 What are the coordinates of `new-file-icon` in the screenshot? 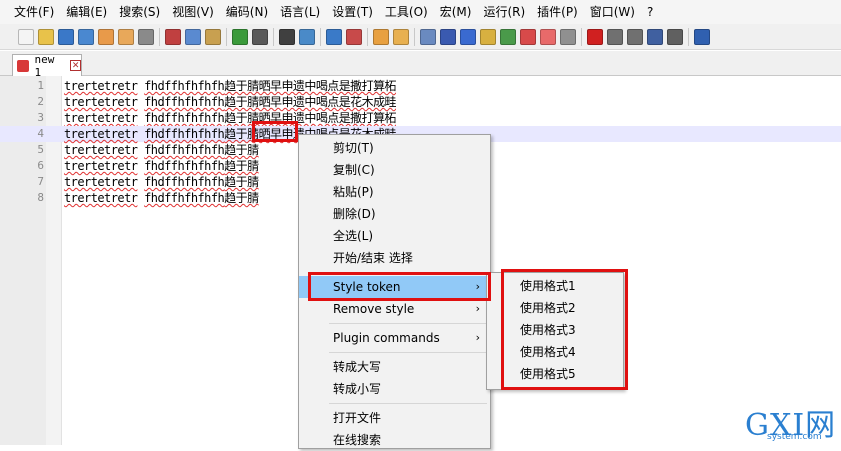 It's located at (26, 36).